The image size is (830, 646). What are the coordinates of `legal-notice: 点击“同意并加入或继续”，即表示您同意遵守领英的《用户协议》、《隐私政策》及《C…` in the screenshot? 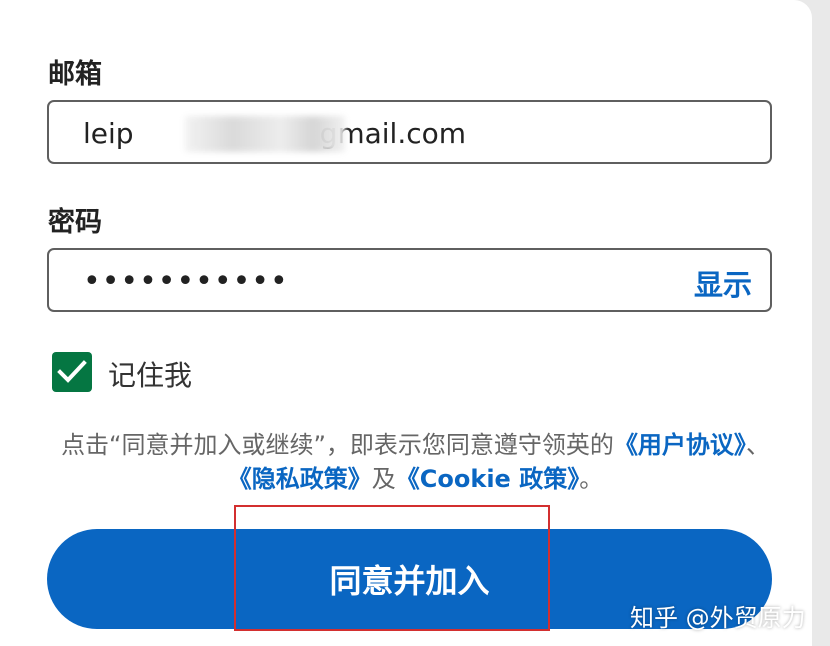 It's located at (415, 462).